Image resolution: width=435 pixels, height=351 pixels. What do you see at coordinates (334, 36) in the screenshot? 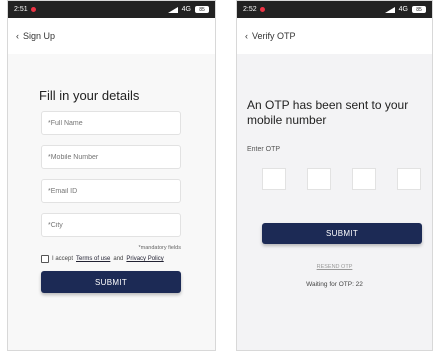
I see `otp-header: ‹ Verify OTP` at bounding box center [334, 36].